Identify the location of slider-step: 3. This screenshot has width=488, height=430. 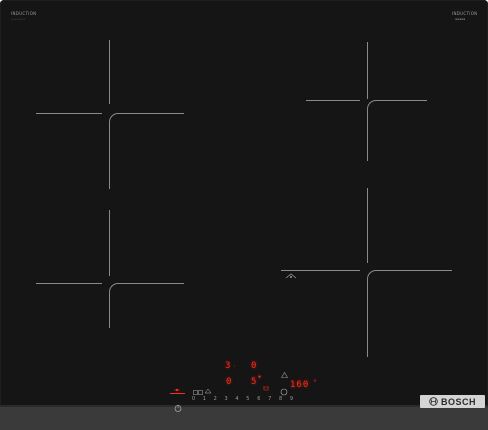
(226, 401).